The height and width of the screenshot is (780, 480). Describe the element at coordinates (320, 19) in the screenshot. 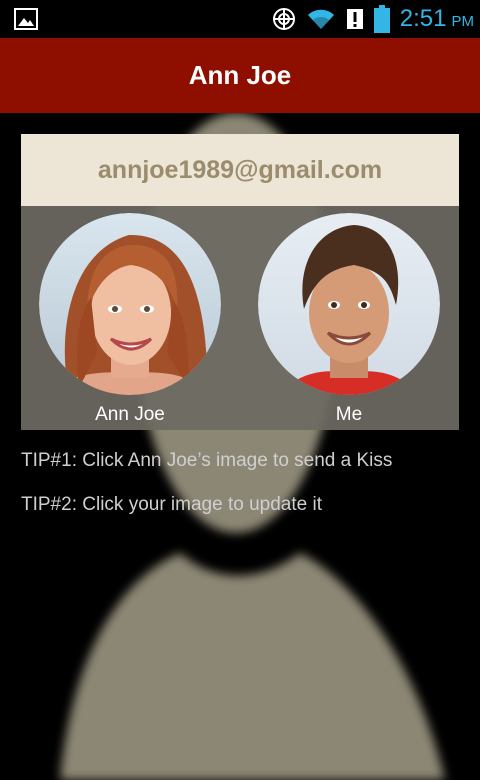

I see `wifi-icon` at that location.